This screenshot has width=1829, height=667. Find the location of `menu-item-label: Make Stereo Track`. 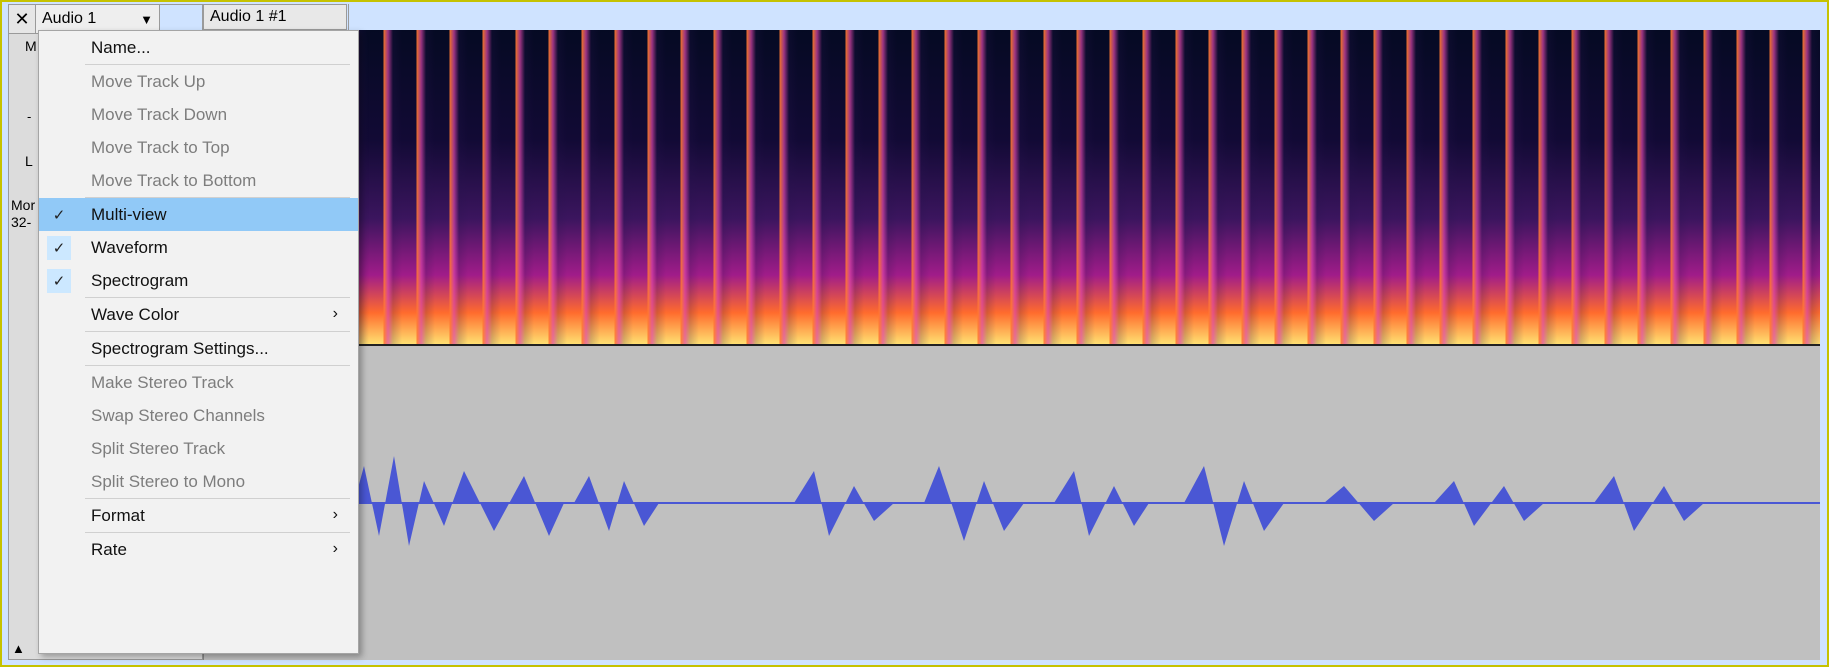

menu-item-label: Make Stereo Track is located at coordinates (162, 382).